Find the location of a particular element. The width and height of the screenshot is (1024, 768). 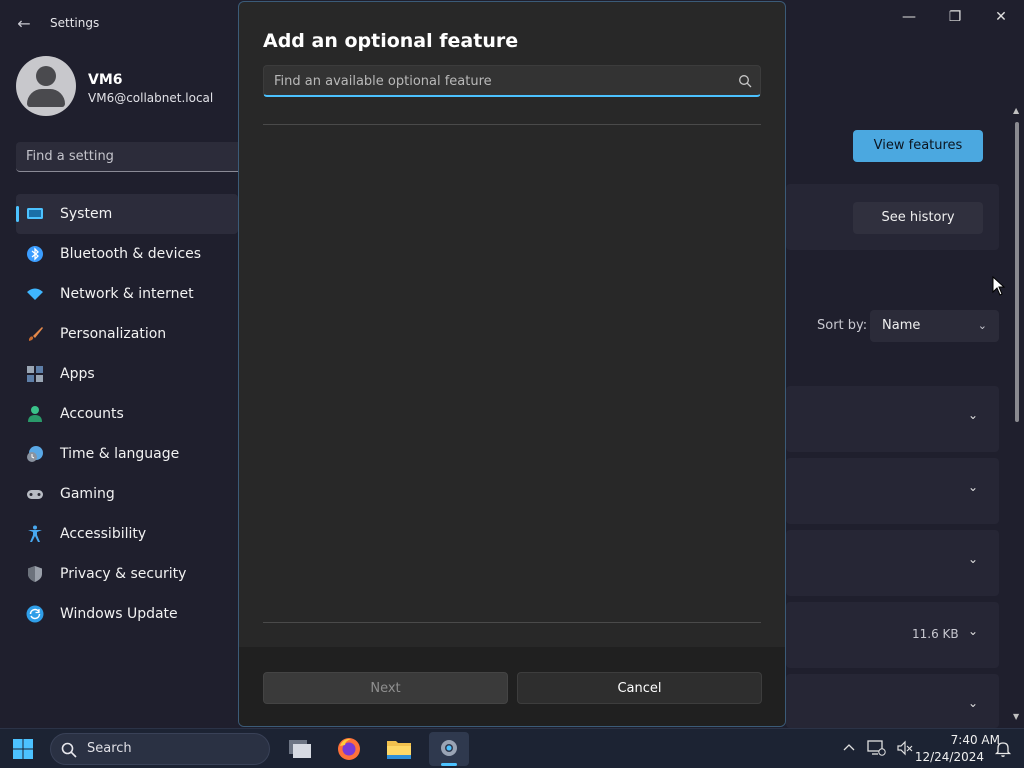

sidebar-item-label: Network & internet is located at coordinates (127, 294).